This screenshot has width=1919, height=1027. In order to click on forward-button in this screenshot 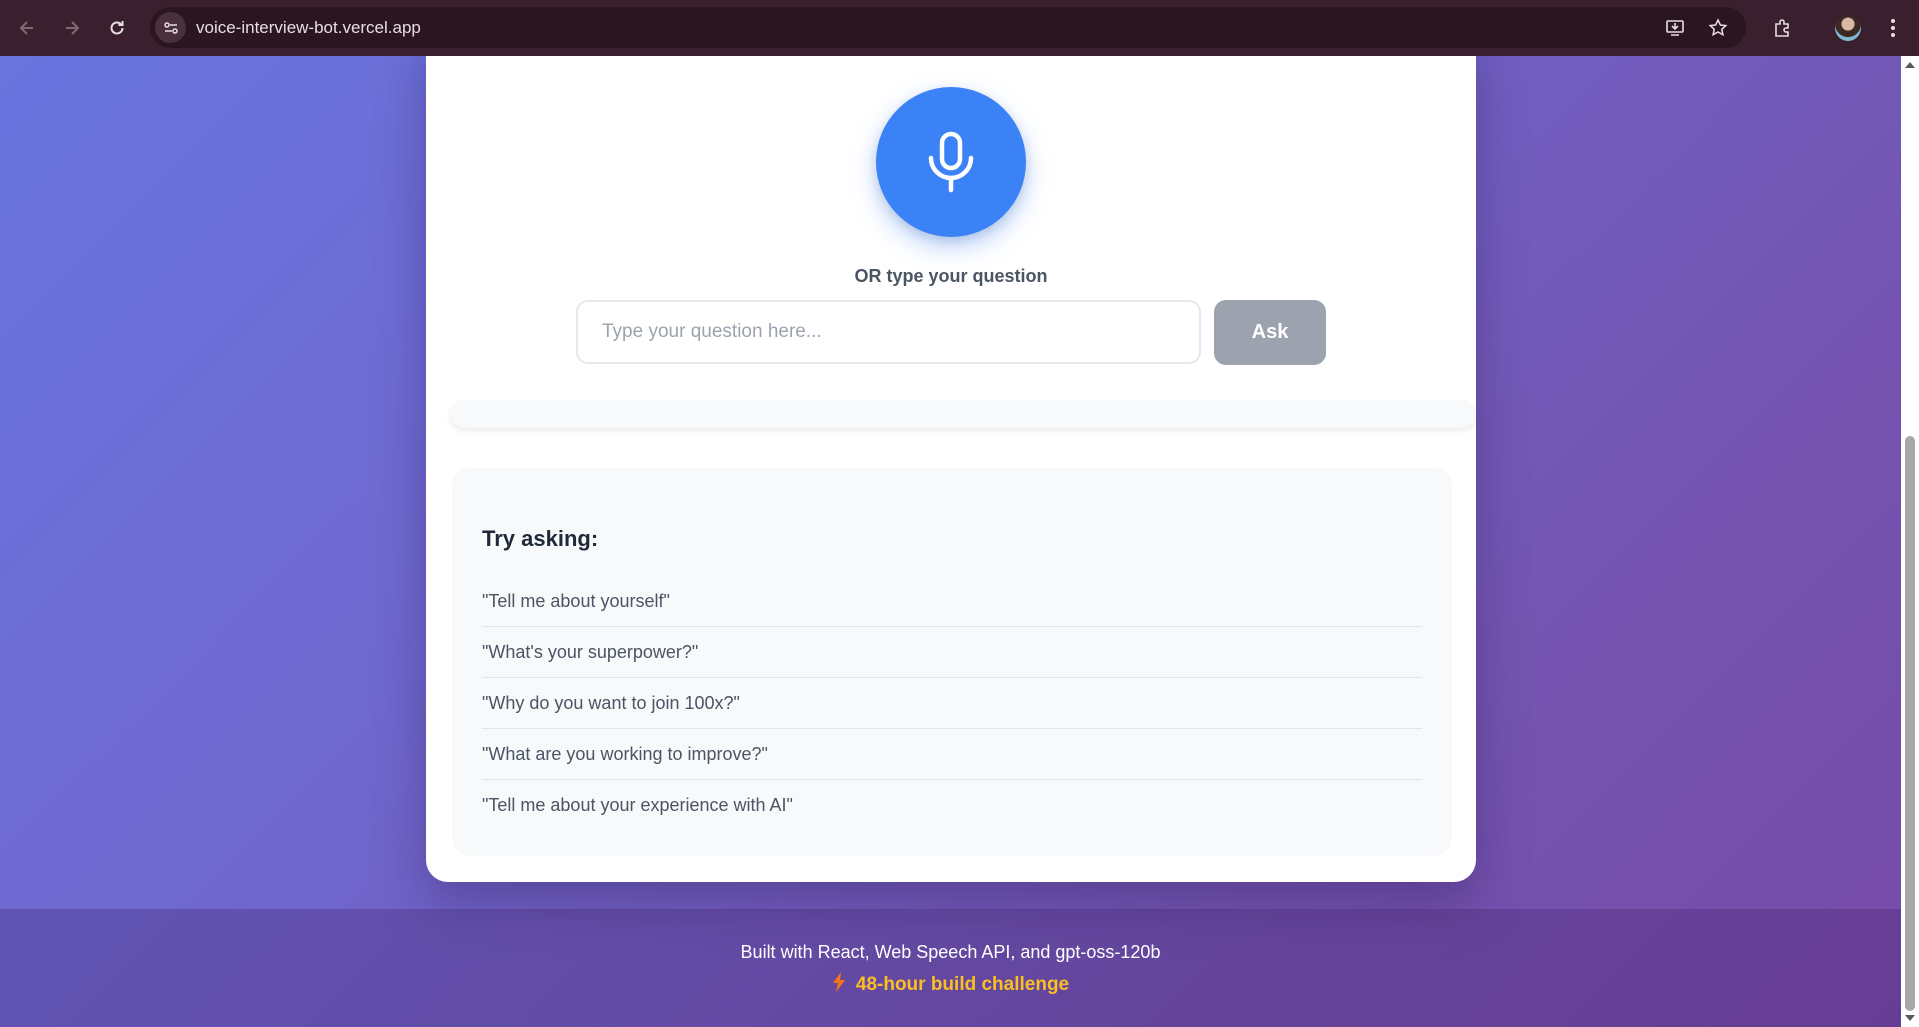, I will do `click(72, 28)`.